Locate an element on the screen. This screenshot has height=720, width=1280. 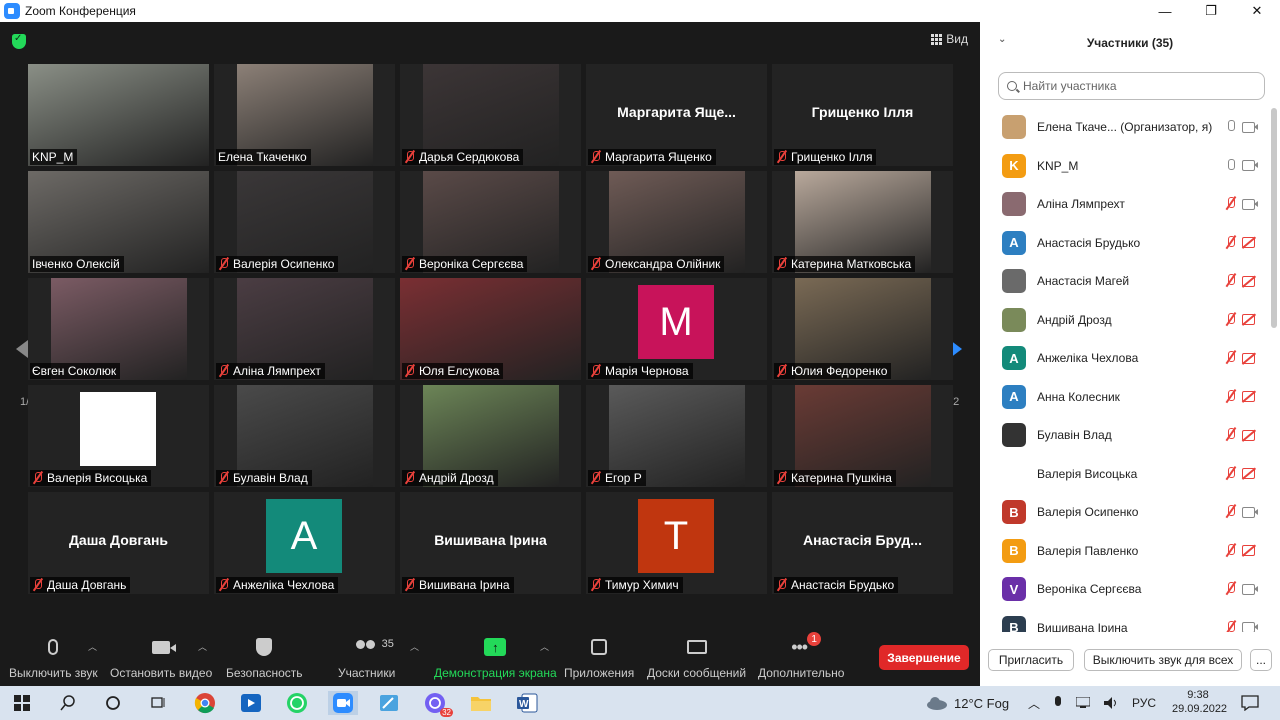
participants-options-caret-icon: ︿ is located at coordinates (414, 646).